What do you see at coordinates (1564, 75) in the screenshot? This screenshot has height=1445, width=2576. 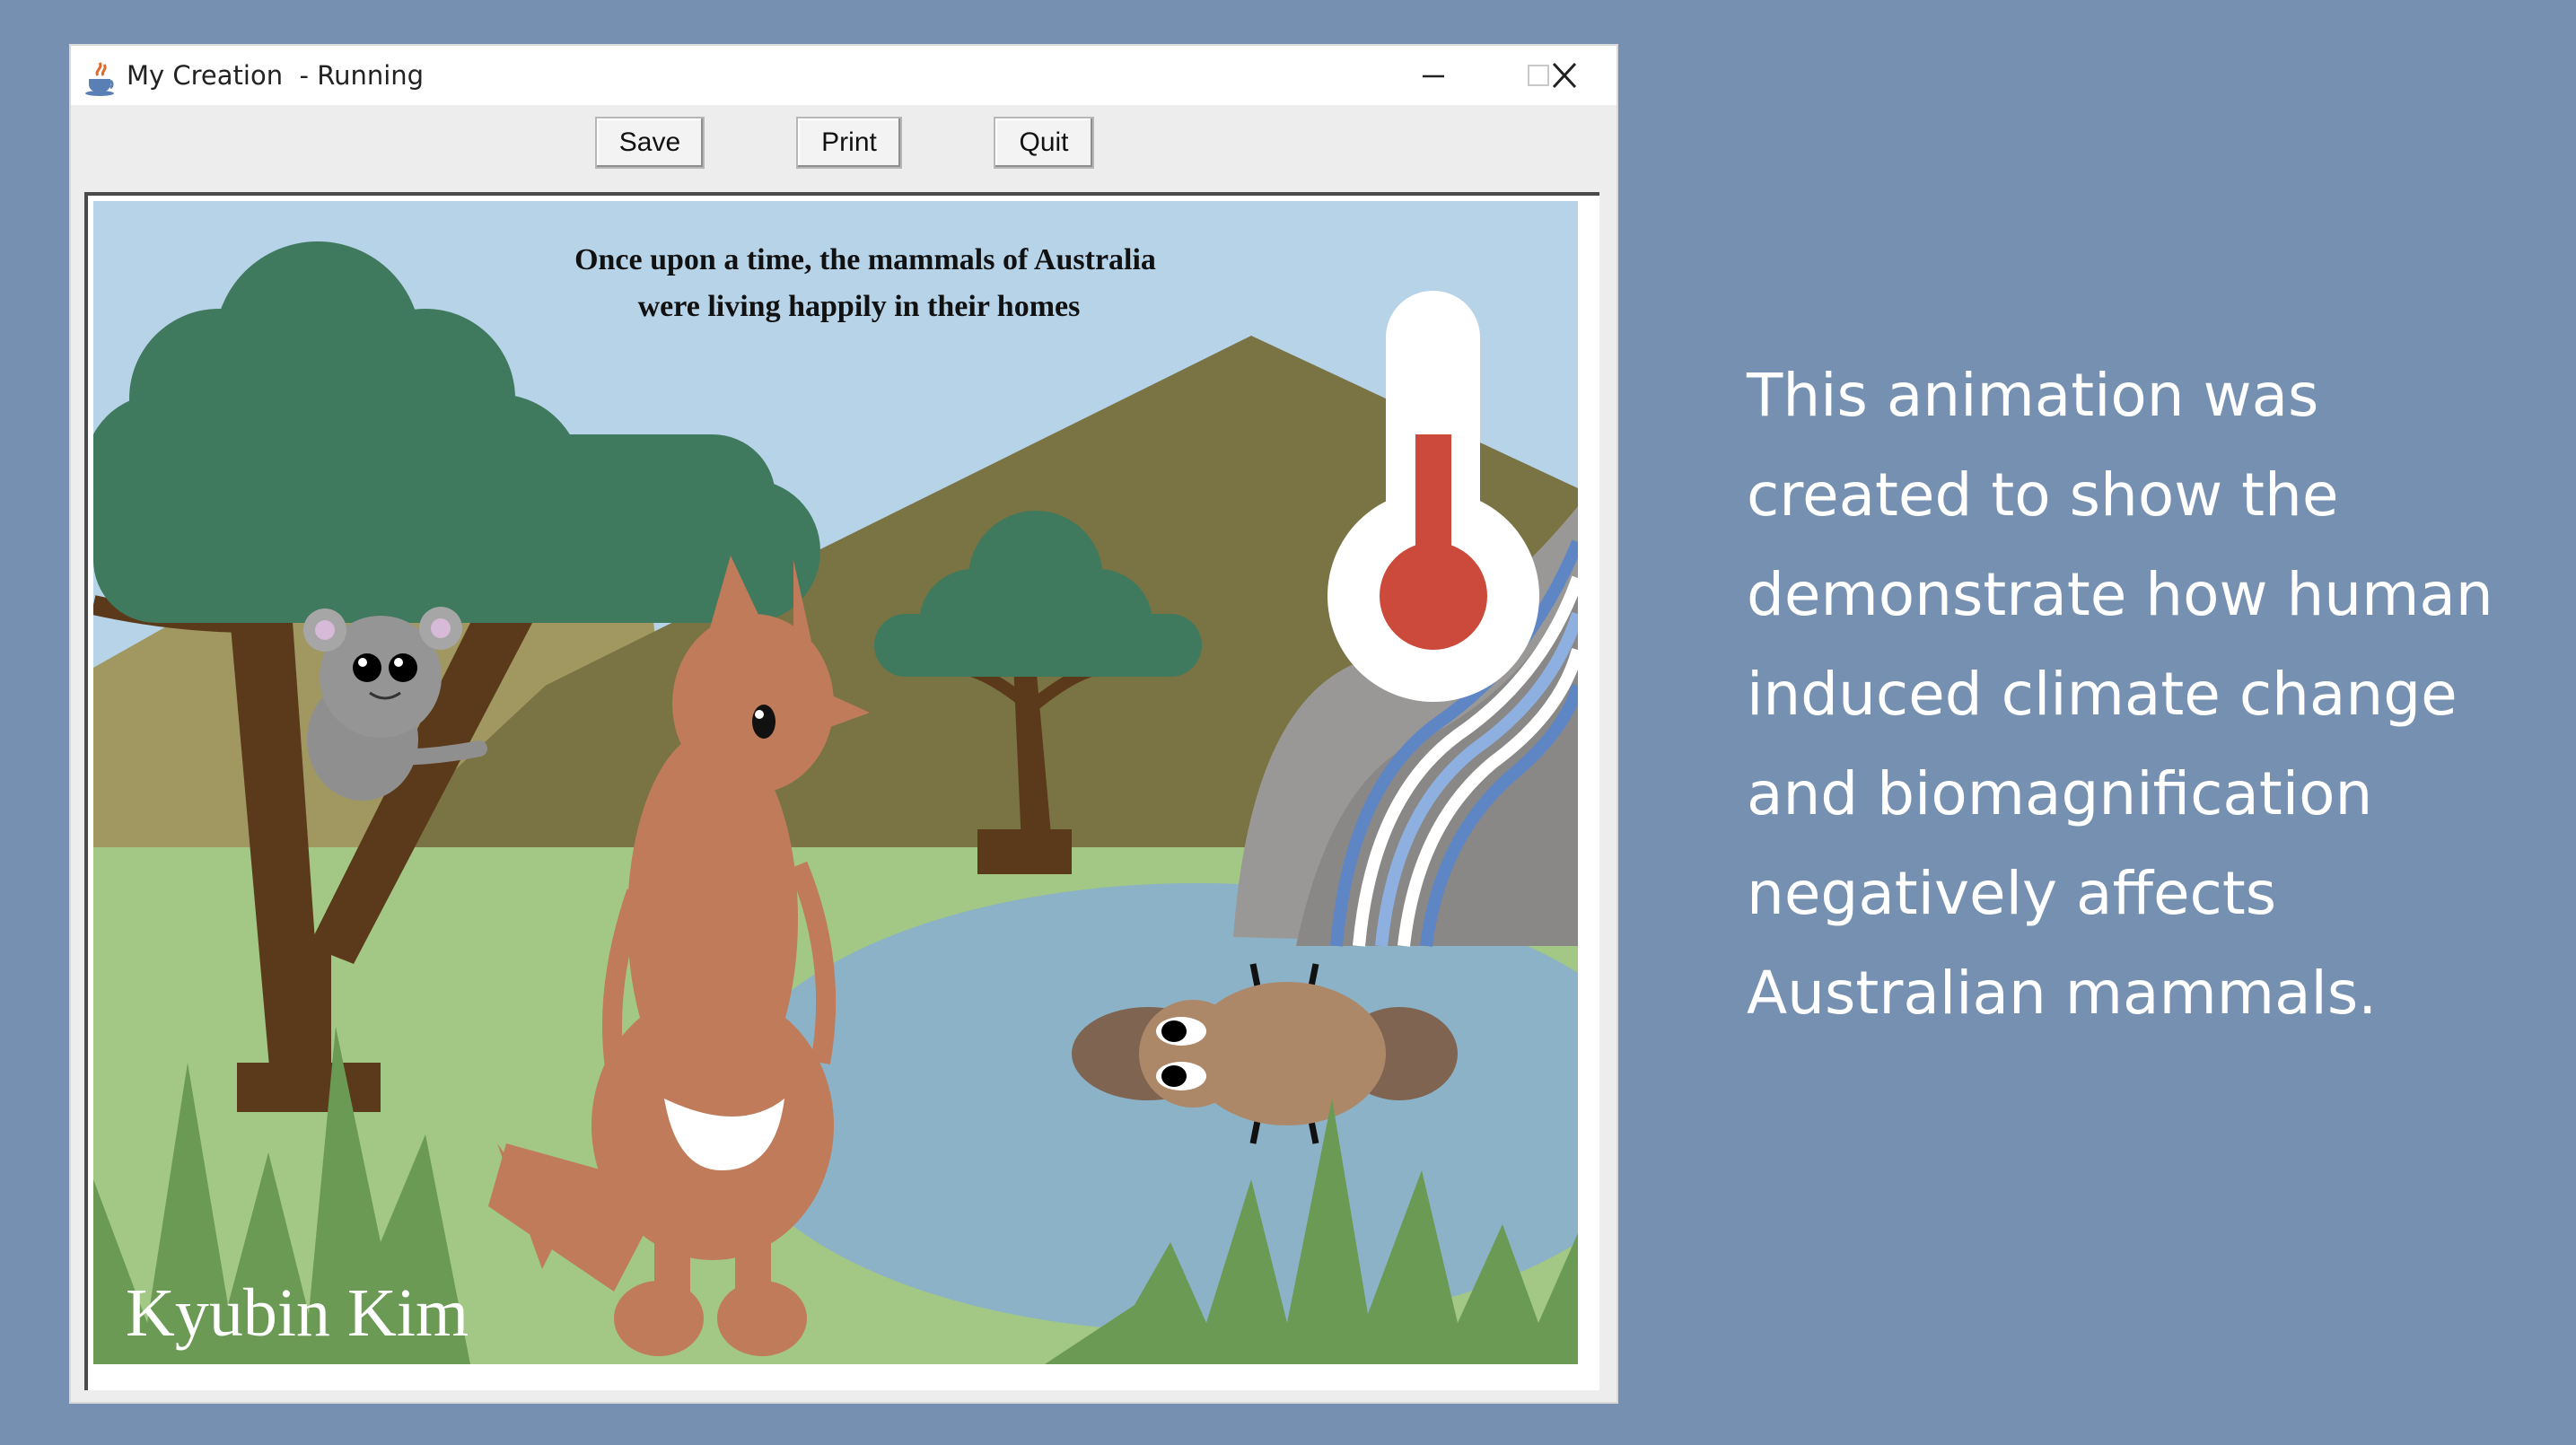 I see `close-icon` at bounding box center [1564, 75].